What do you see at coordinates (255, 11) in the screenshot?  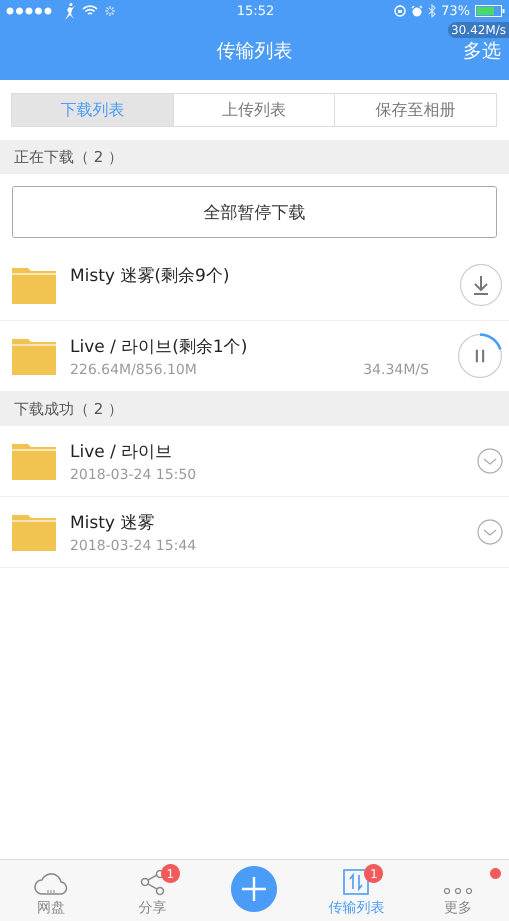 I see `status-time: 15:52` at bounding box center [255, 11].